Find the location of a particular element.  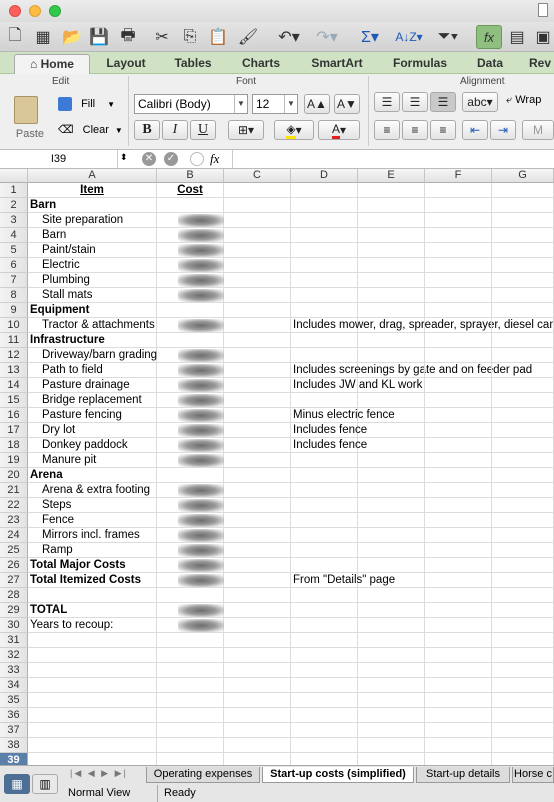

cell-d18: Includes fence is located at coordinates (329, 445).